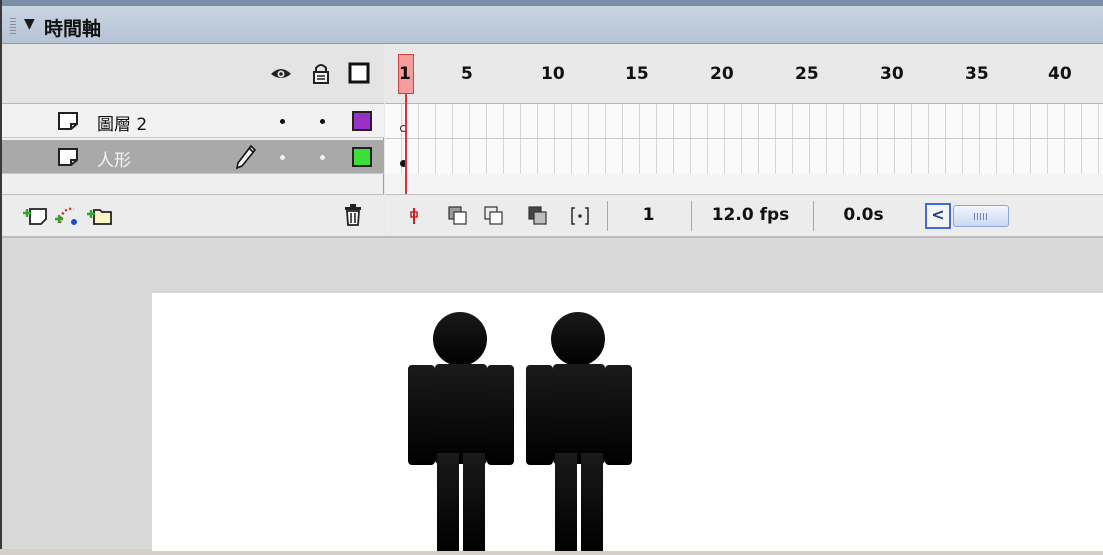 The image size is (1103, 555). What do you see at coordinates (892, 74) in the screenshot?
I see `ruler-label: 30` at bounding box center [892, 74].